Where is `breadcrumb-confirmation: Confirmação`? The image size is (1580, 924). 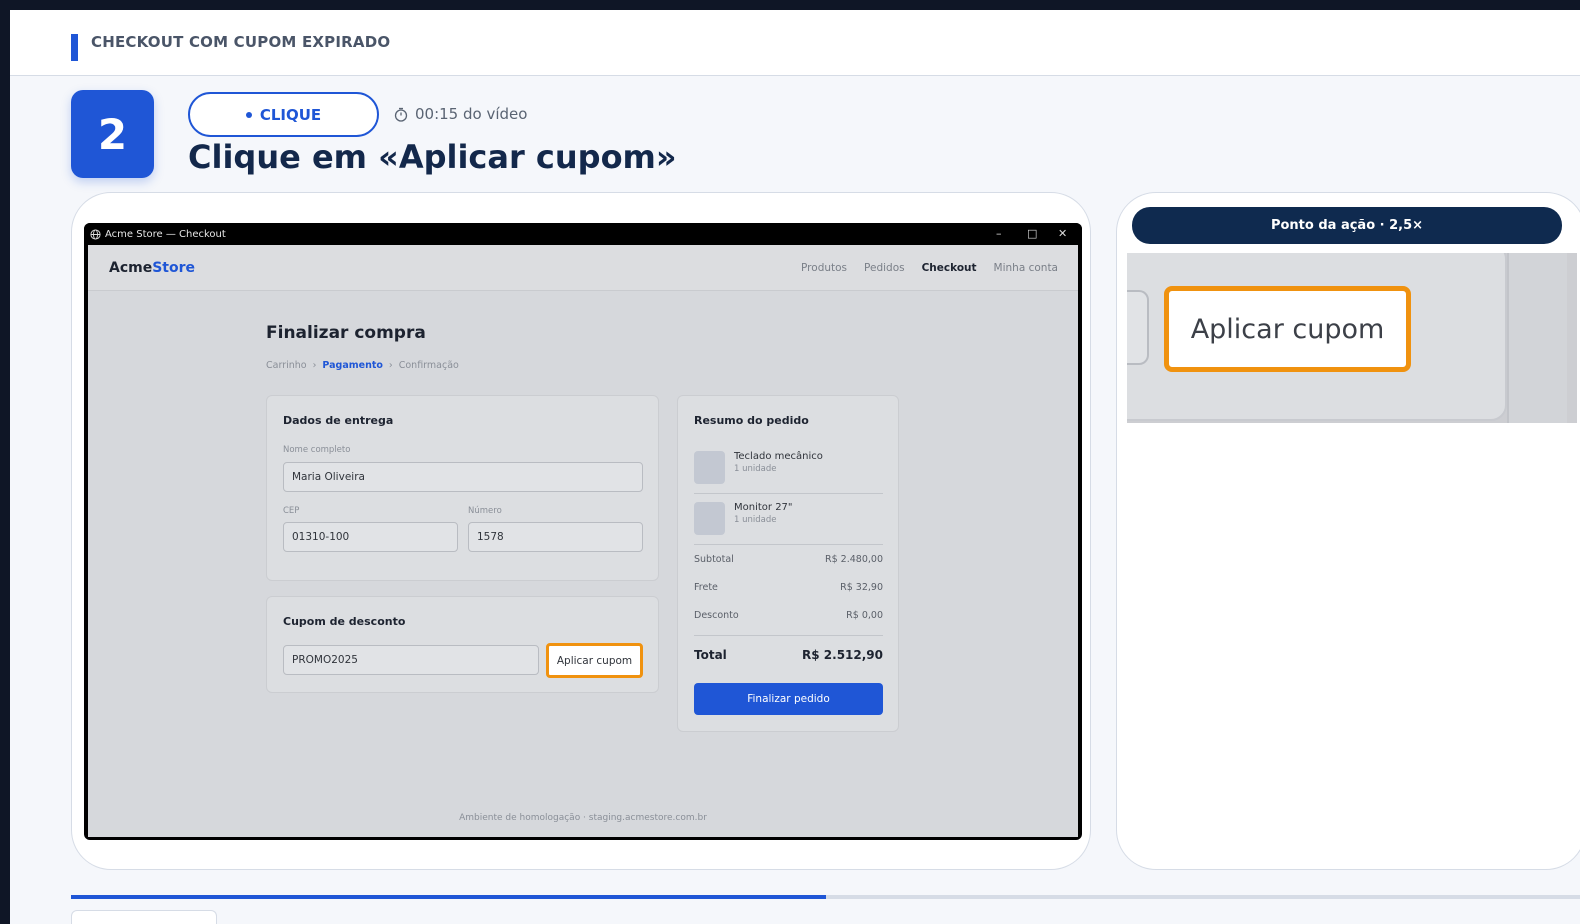
breadcrumb-confirmation: Confirmação is located at coordinates (428, 365).